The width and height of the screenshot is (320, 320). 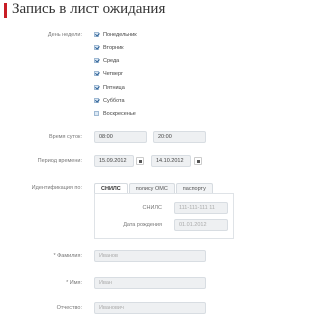 What do you see at coordinates (120, 34) in the screenshot?
I see `day-label: Понедельник` at bounding box center [120, 34].